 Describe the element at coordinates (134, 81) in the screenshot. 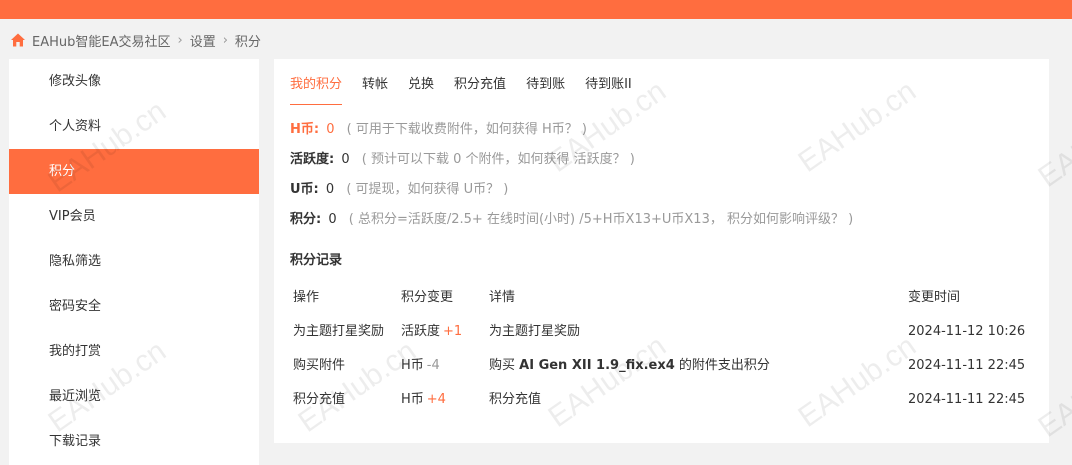

I see `sidebar-item-avatar: 修改头像` at that location.